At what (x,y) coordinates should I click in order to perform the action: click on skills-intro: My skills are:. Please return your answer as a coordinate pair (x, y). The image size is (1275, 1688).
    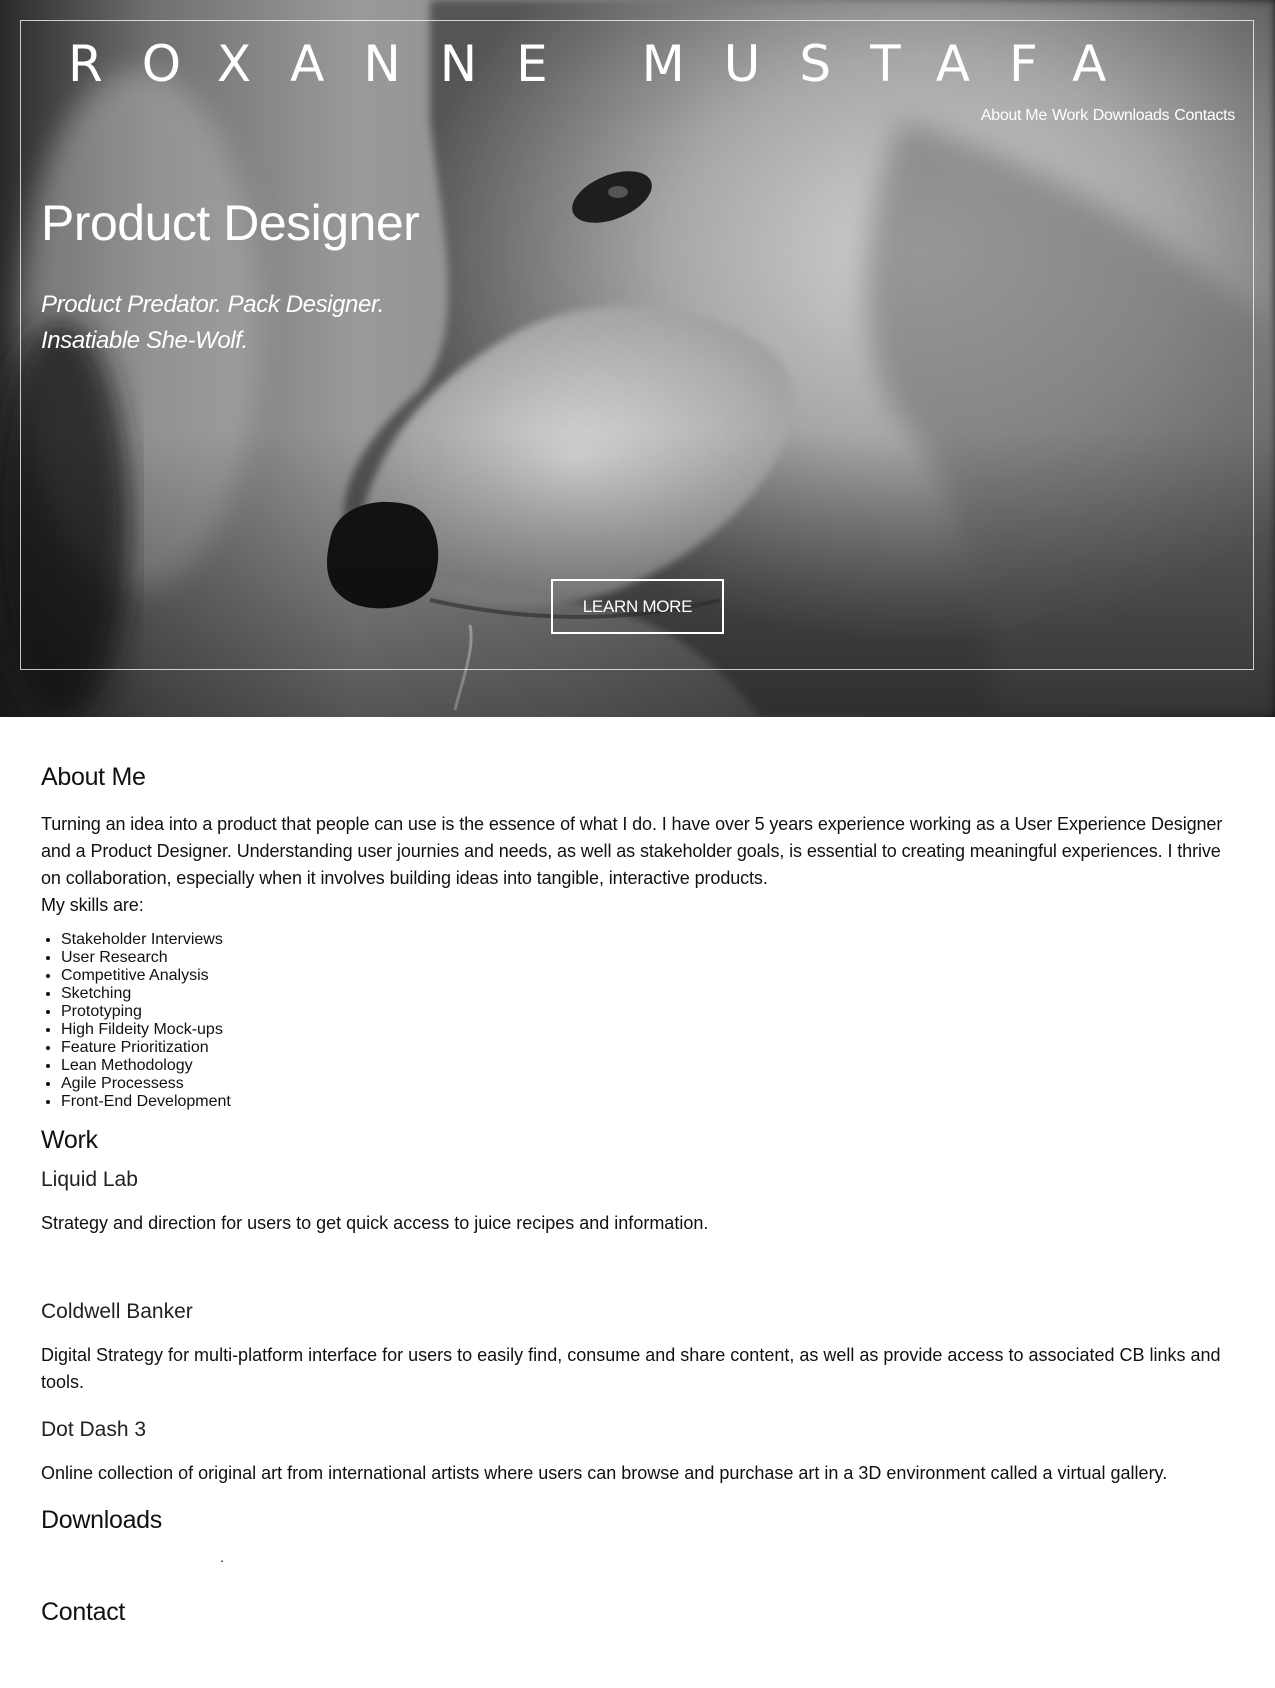
    Looking at the image, I should click on (92, 905).